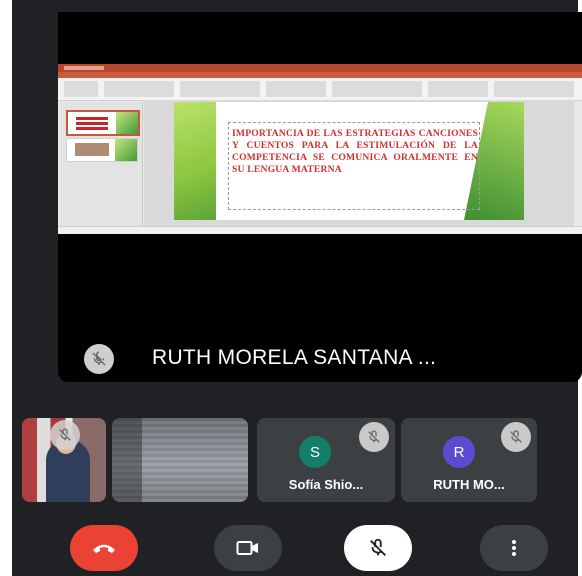 The height and width of the screenshot is (576, 582). Describe the element at coordinates (315, 452) in the screenshot. I see `avatar: S` at that location.